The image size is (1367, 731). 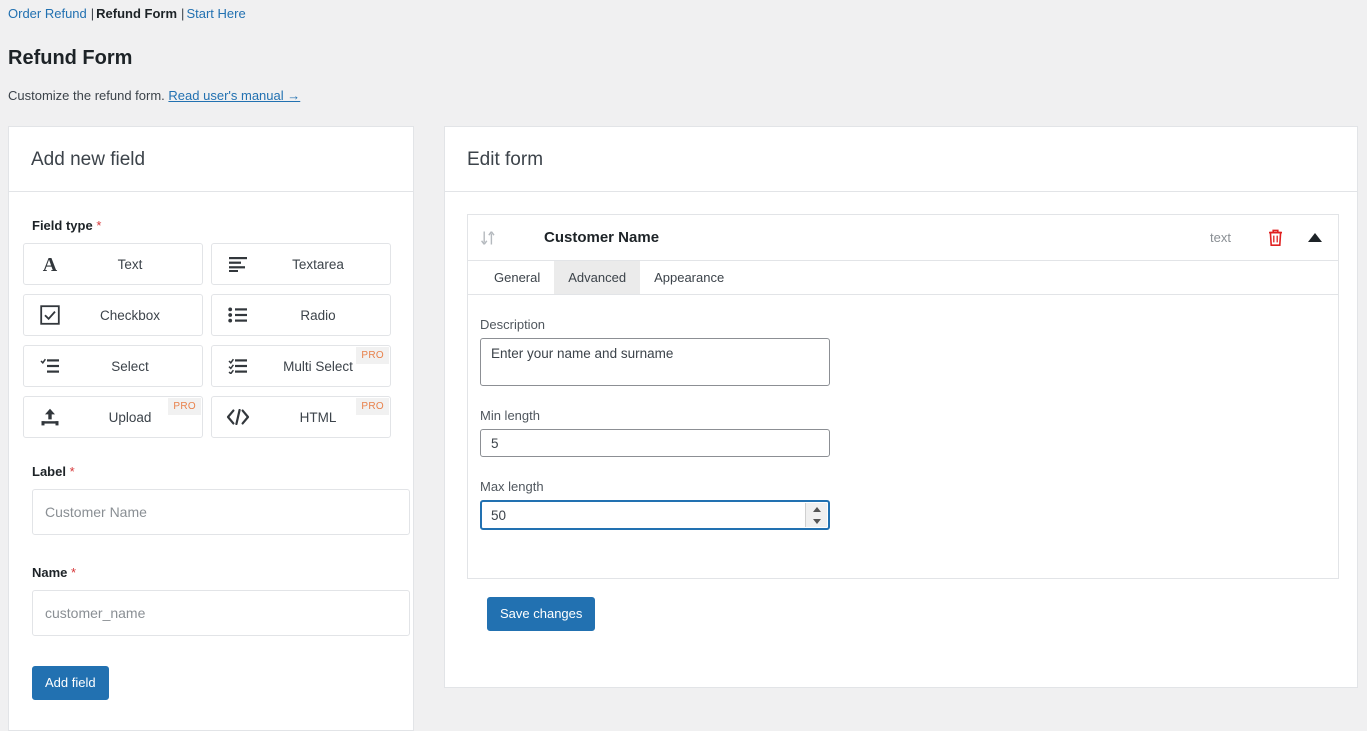 What do you see at coordinates (1275, 237) in the screenshot?
I see `trash-icon` at bounding box center [1275, 237].